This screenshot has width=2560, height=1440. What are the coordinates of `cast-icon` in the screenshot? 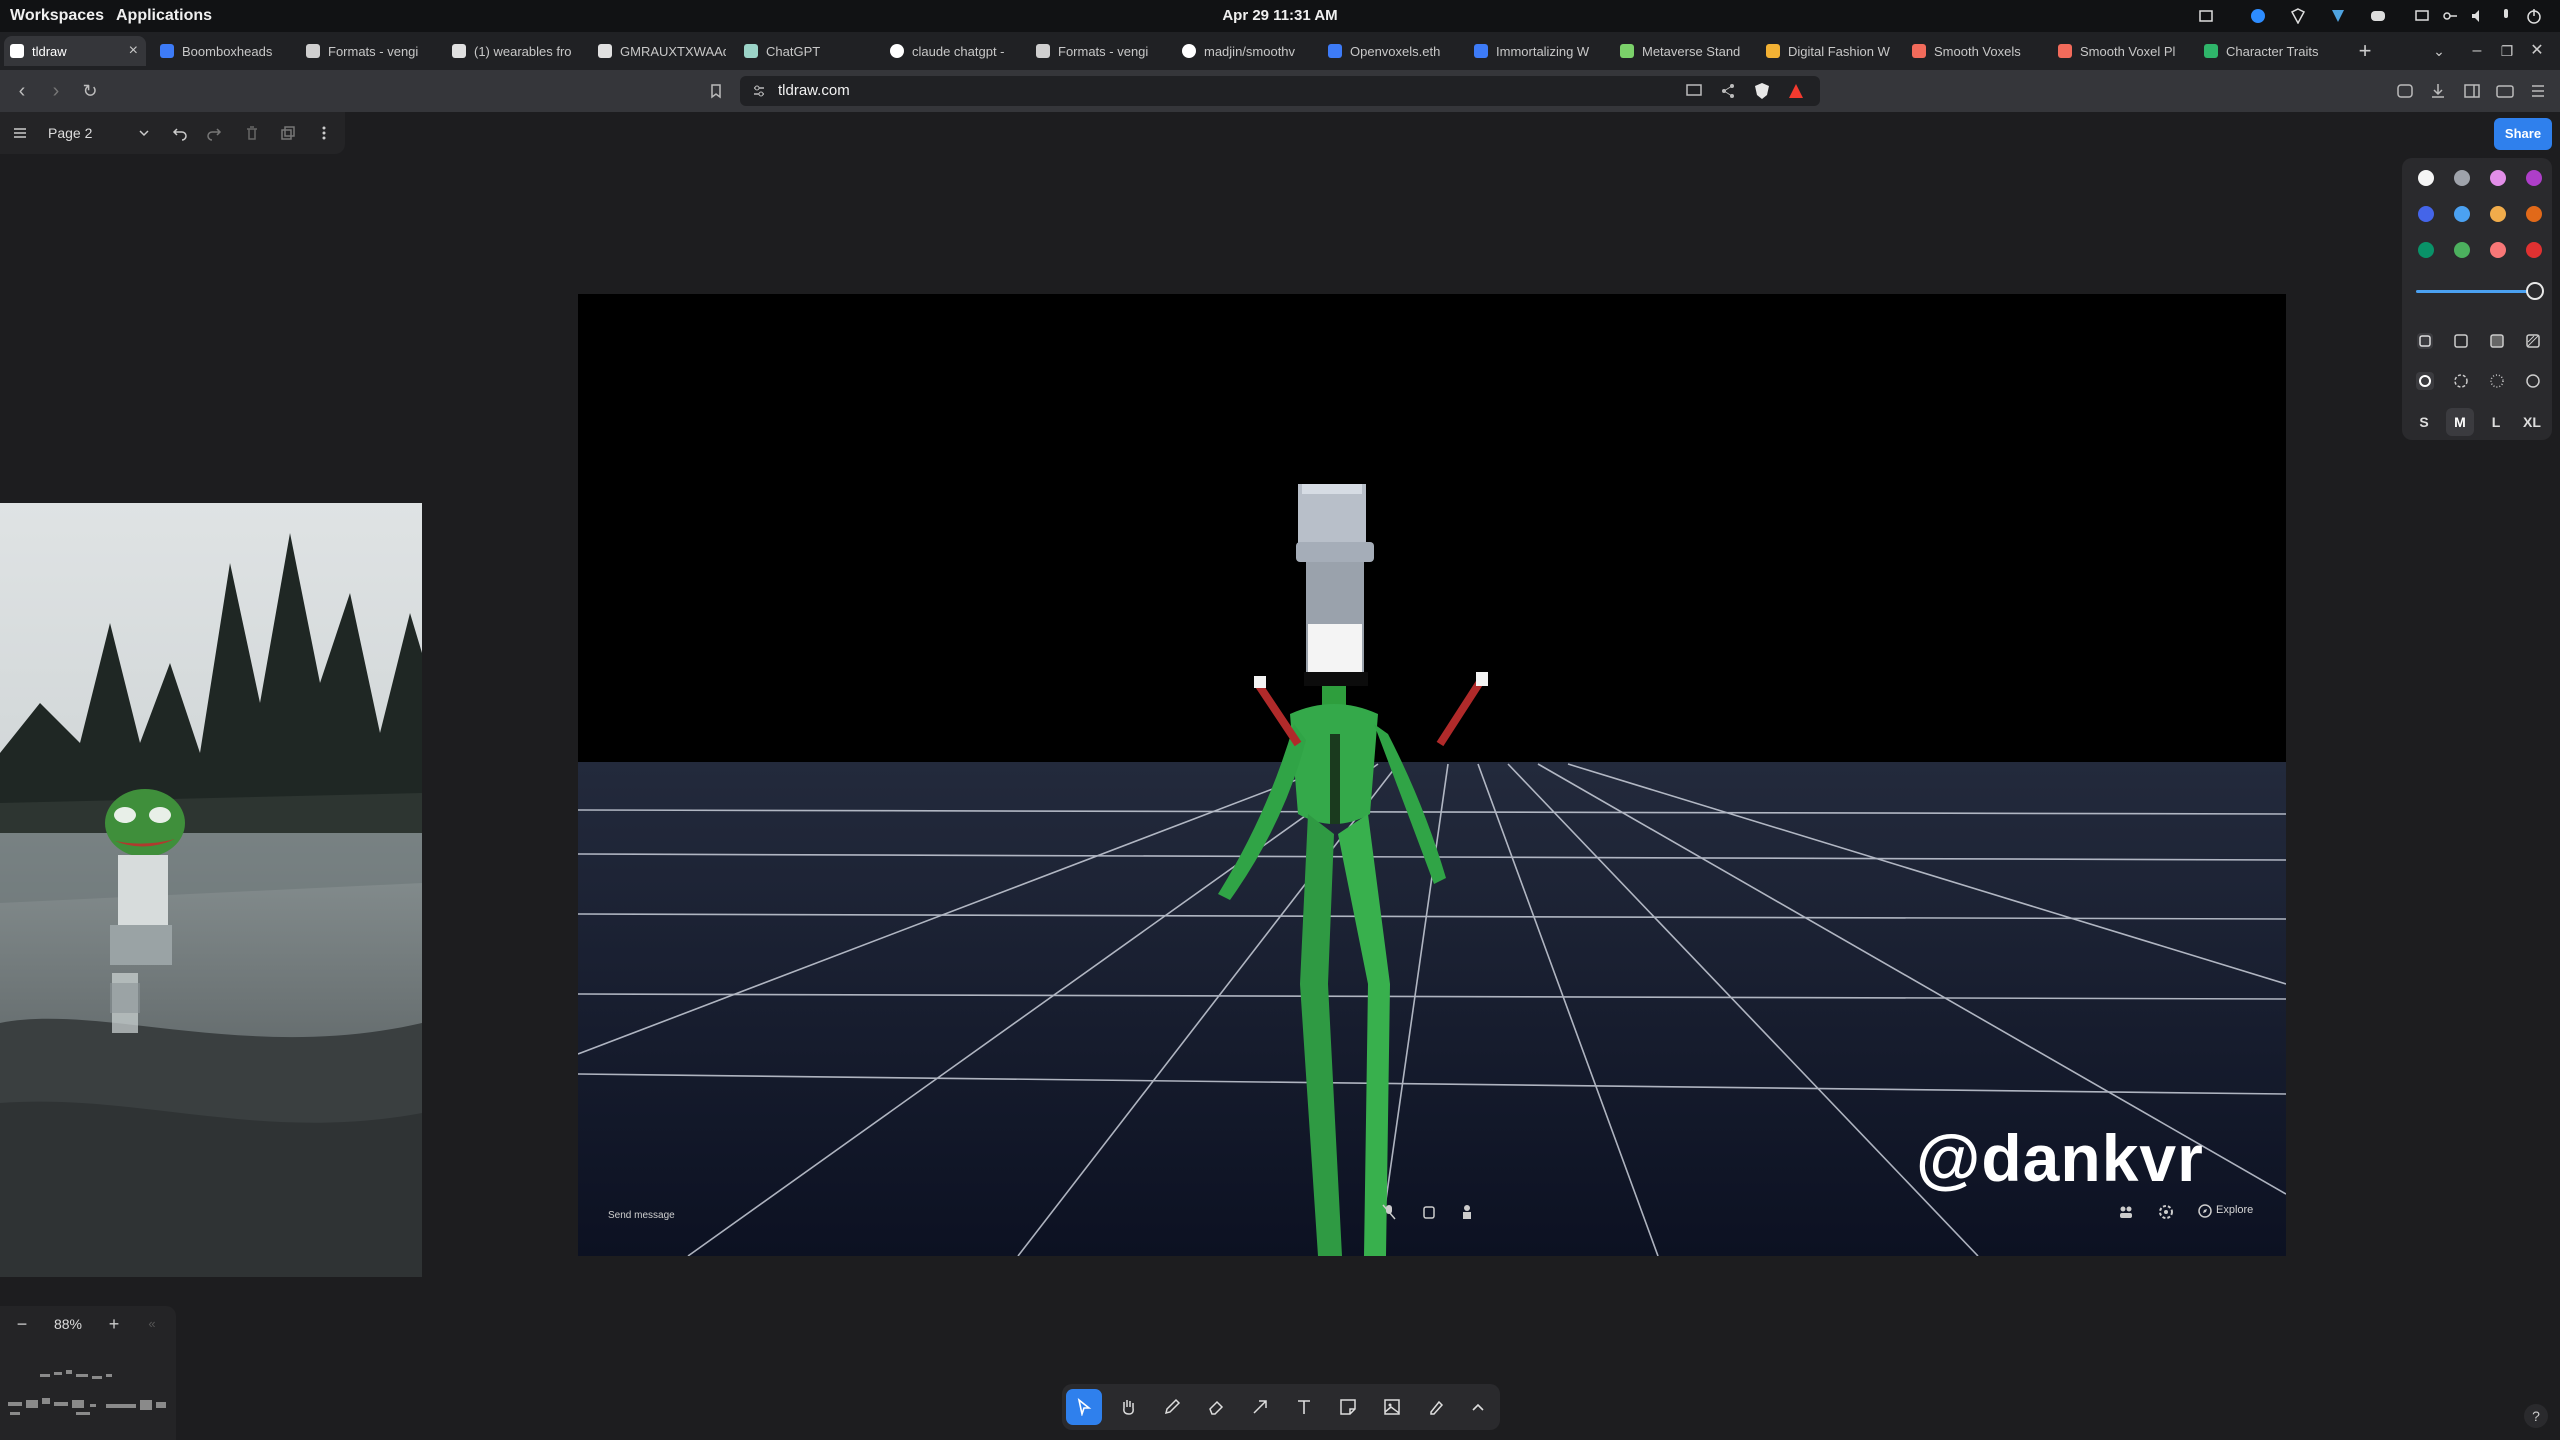 It's located at (1694, 91).